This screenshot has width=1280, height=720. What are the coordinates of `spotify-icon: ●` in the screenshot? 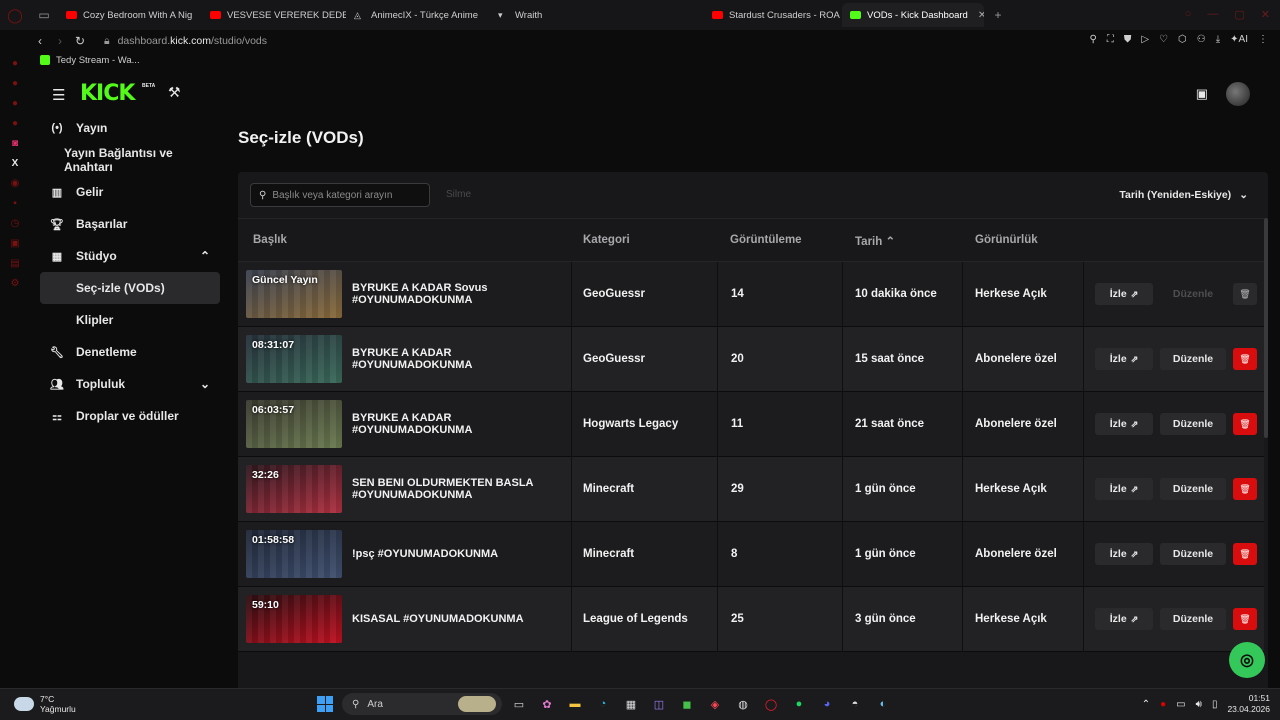 It's located at (799, 704).